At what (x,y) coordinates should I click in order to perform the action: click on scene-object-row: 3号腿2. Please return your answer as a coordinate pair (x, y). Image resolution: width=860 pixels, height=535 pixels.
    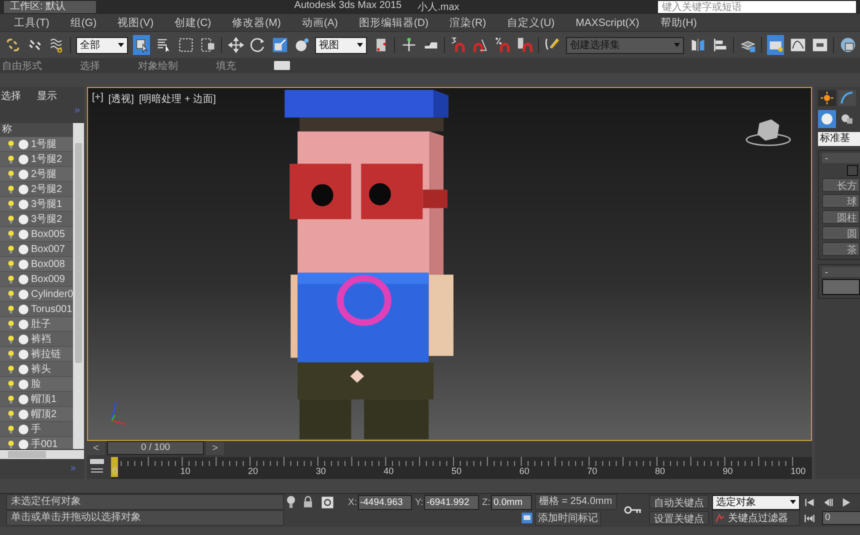
    Looking at the image, I should click on (36, 219).